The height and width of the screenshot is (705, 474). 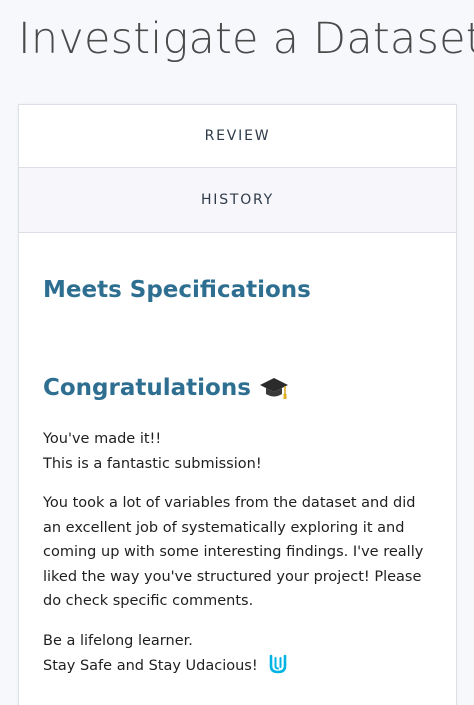 What do you see at coordinates (152, 463) in the screenshot?
I see `intro-line-2: This is a fantastic submission!` at bounding box center [152, 463].